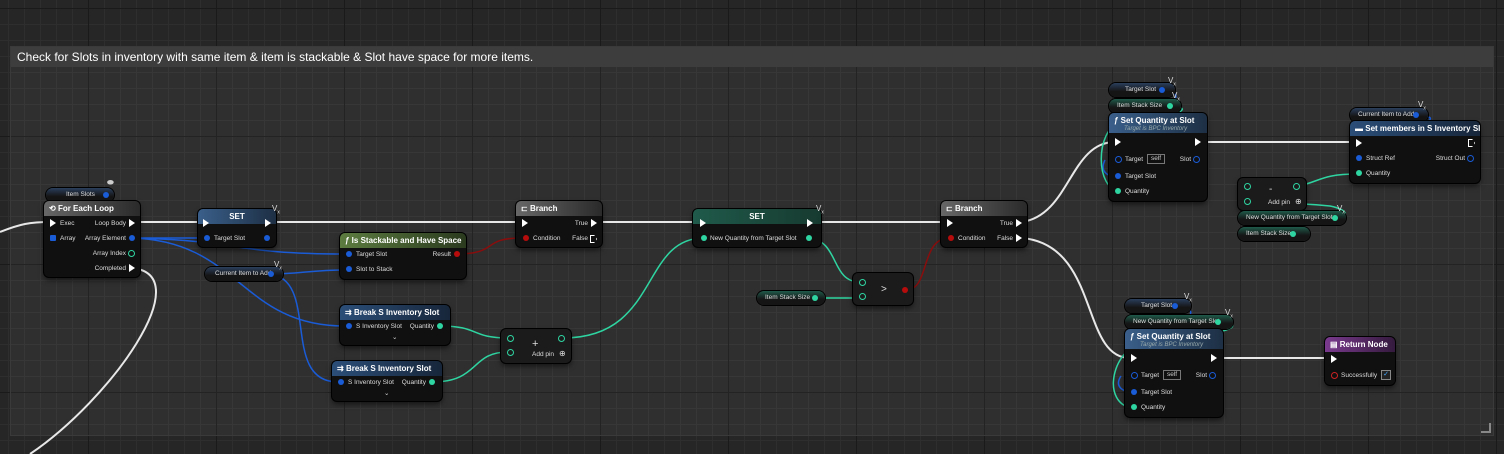  I want to click on struct-ref-pin, so click(1359, 158).